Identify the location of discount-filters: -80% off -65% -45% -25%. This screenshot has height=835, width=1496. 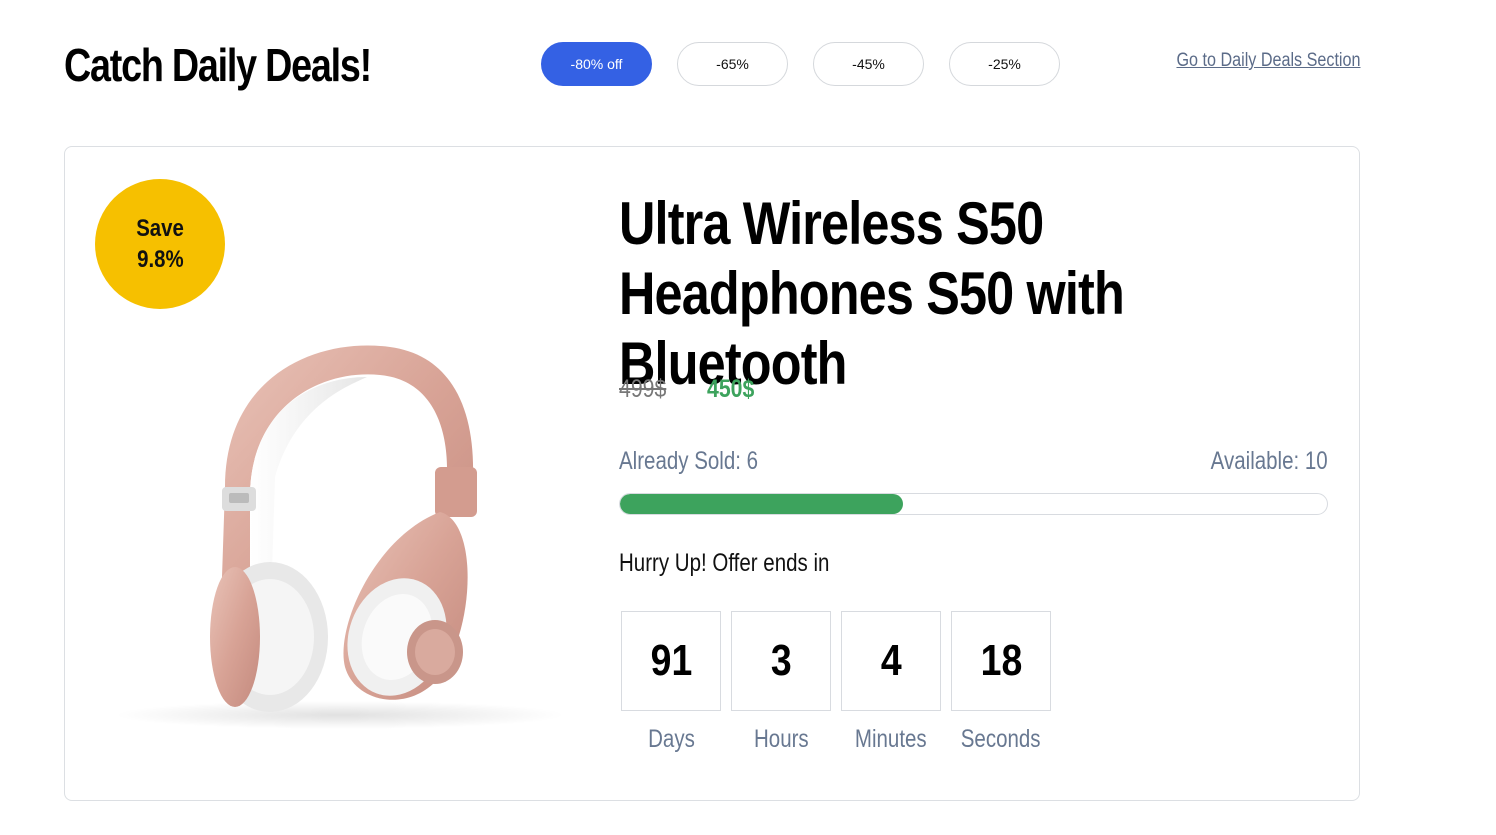
(800, 64).